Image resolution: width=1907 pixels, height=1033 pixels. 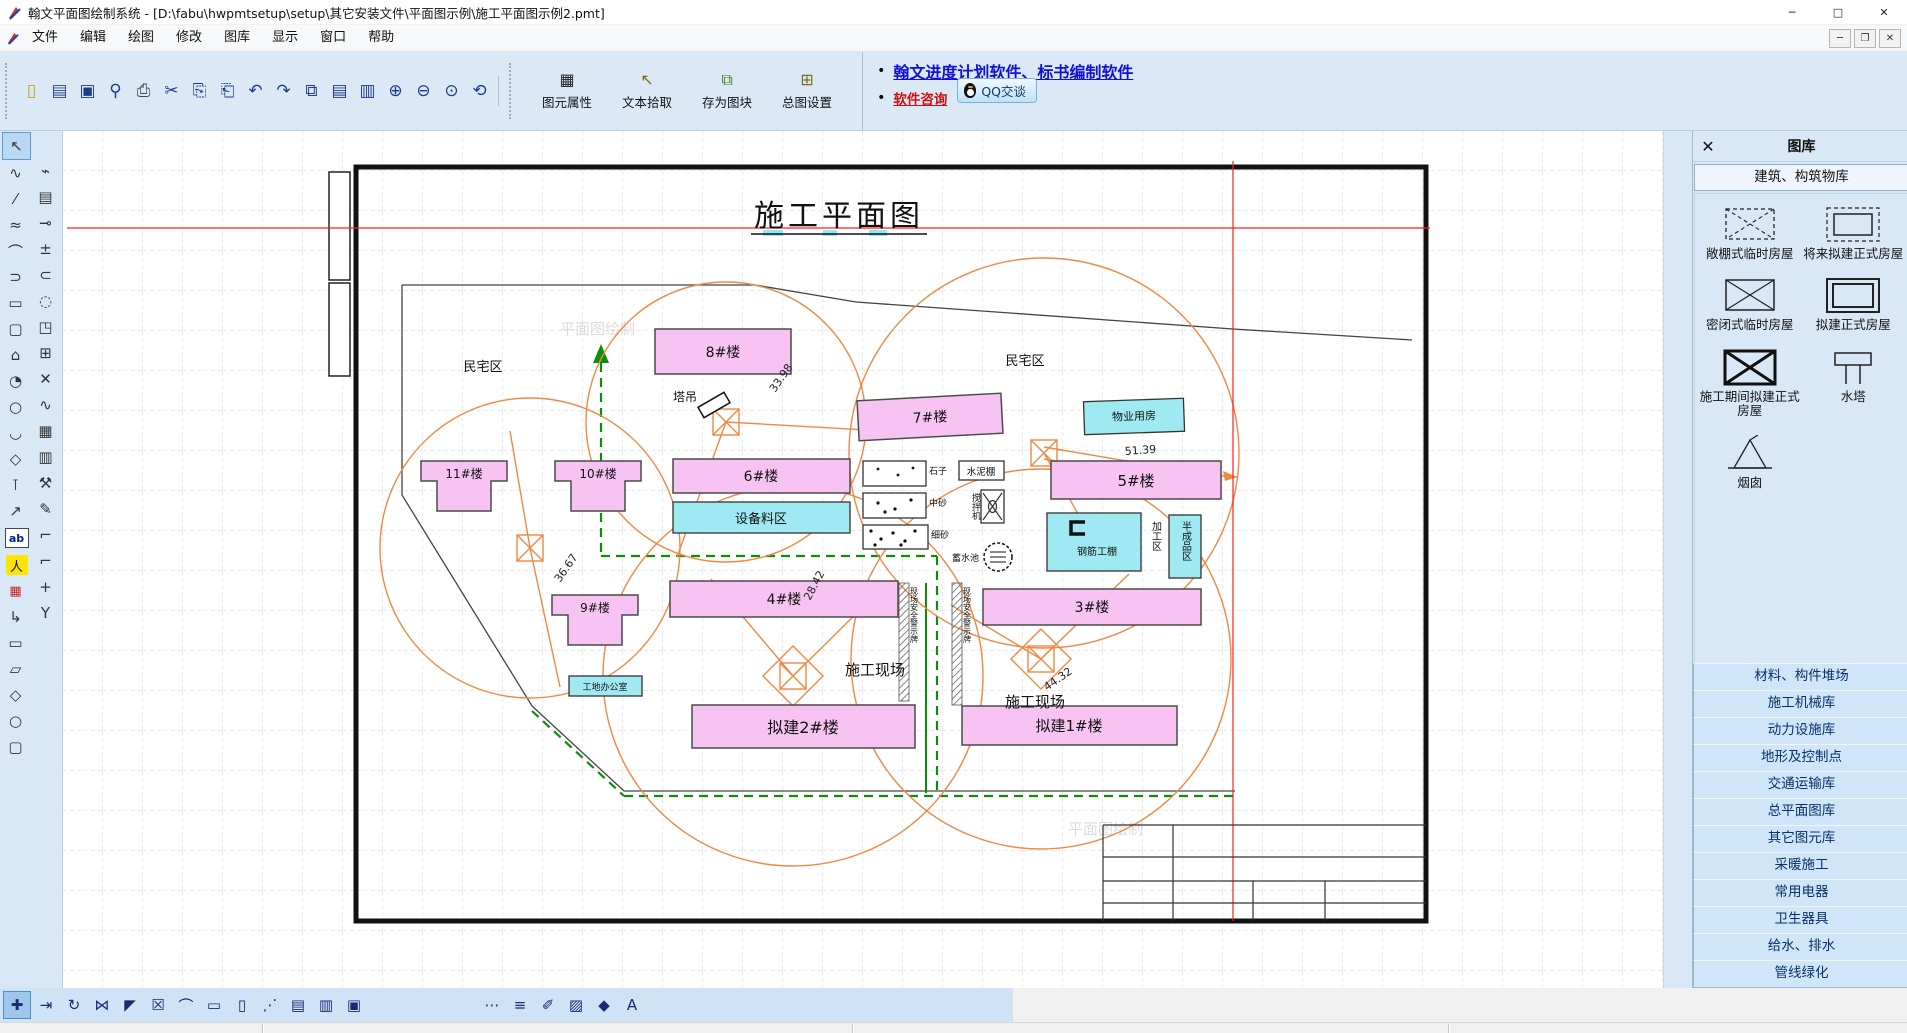 What do you see at coordinates (1854, 304) in the screenshot?
I see `library-item-planned-formal-house: 拟建正式房屋` at bounding box center [1854, 304].